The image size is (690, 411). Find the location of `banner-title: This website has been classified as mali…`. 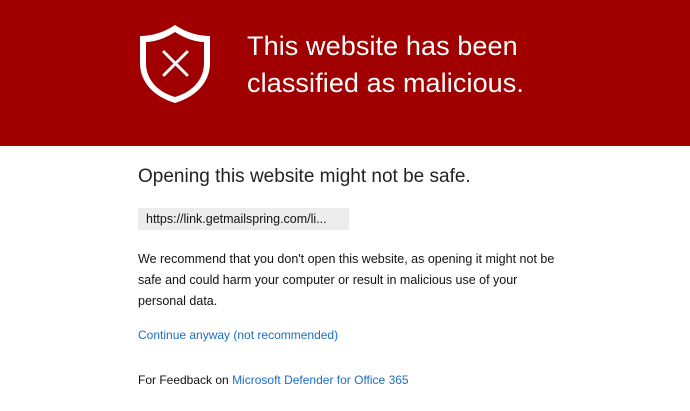

banner-title: This website has been classified as mali… is located at coordinates (457, 65).